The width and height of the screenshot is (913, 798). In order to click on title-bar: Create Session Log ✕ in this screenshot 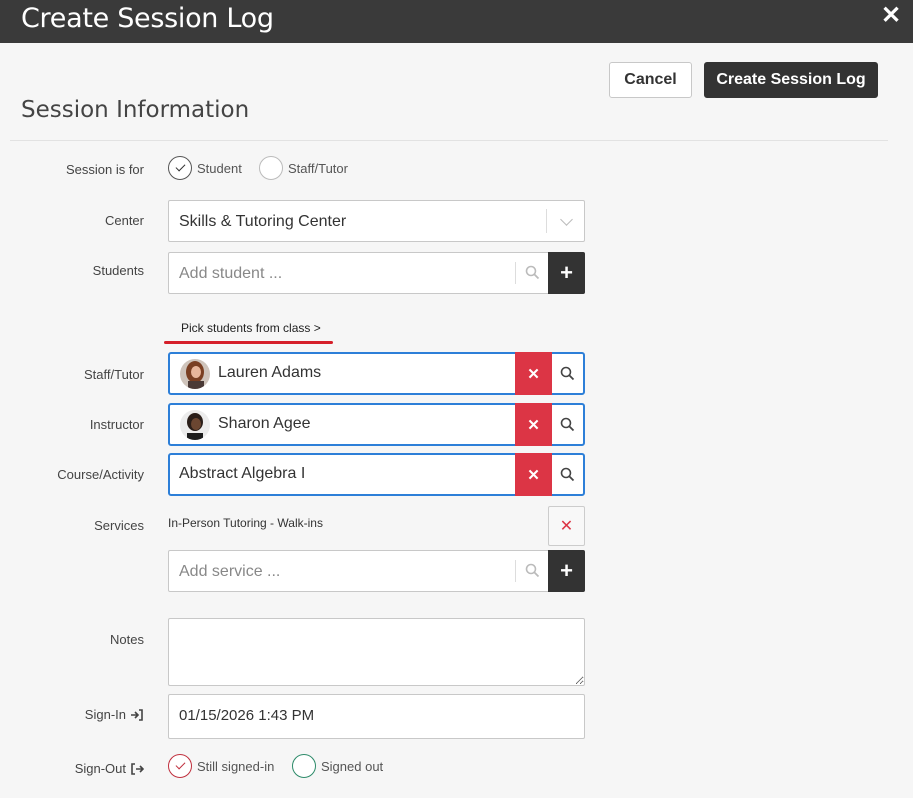, I will do `click(456, 21)`.